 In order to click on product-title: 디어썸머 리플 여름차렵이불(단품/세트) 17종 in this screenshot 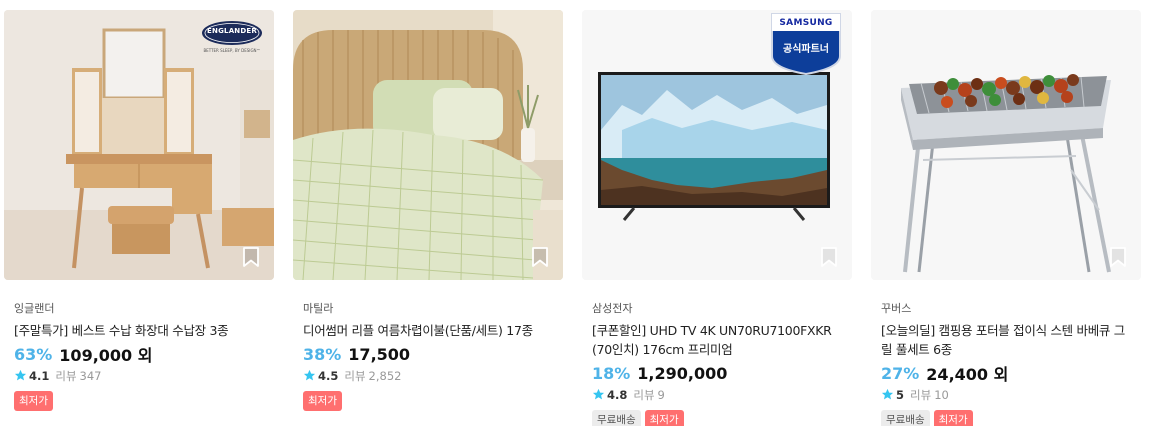, I will do `click(428, 330)`.